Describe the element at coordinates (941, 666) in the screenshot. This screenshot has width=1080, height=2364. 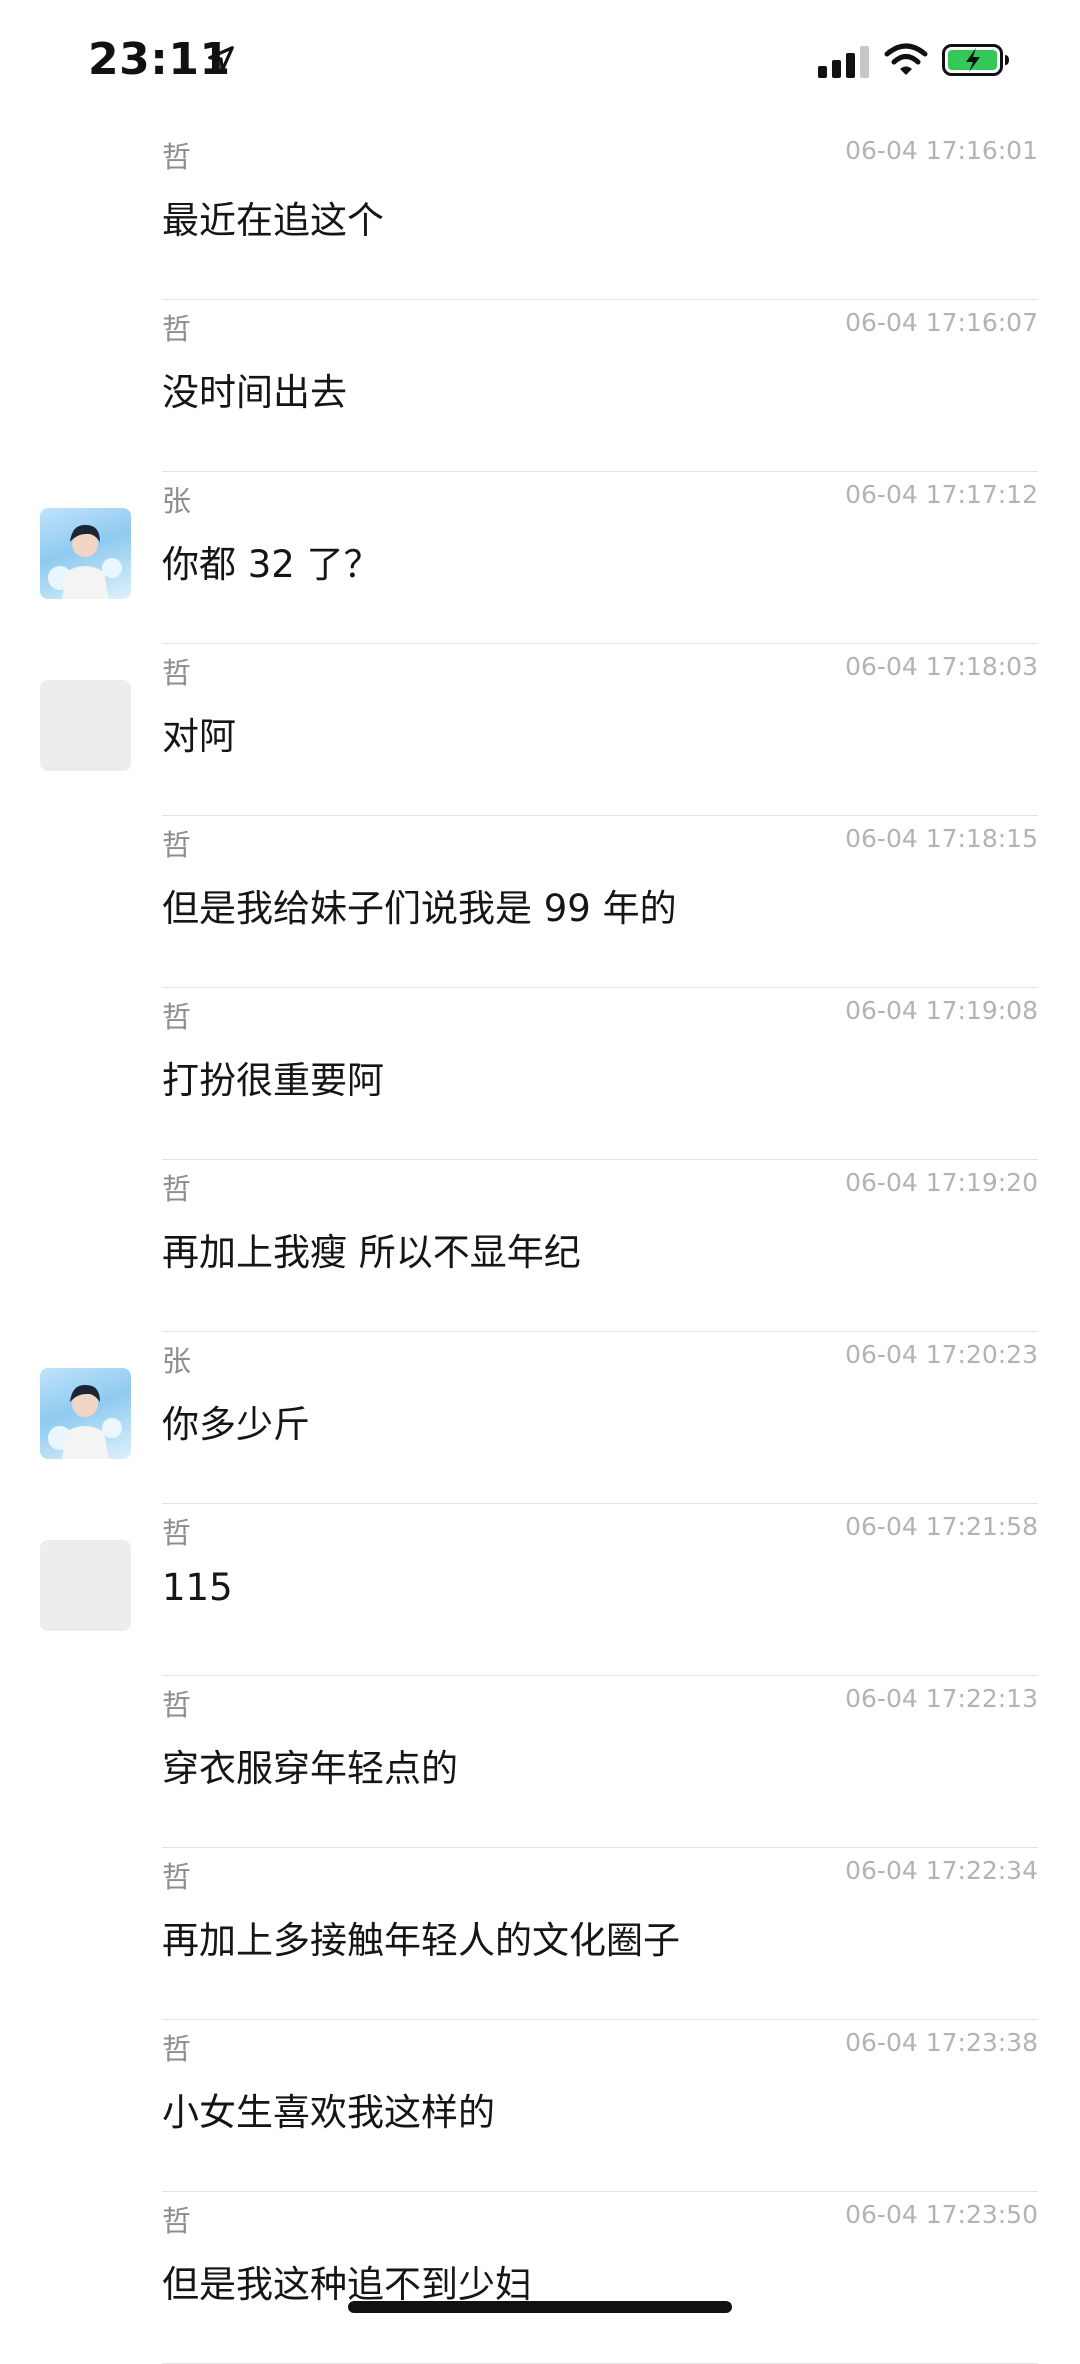
I see `message-timestamp: 06-04 17:18:03` at that location.